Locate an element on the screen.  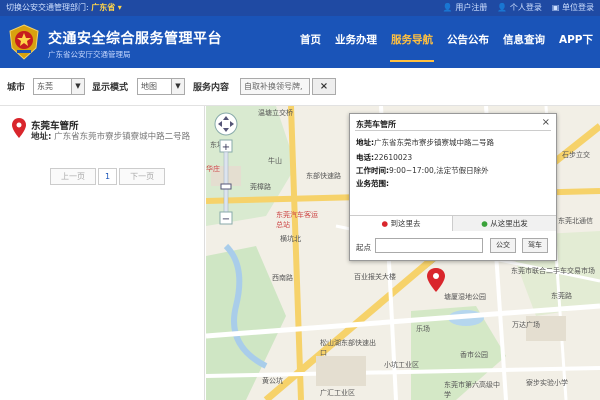
info-hours-label: 工作时间: is located at coordinates (372, 170).